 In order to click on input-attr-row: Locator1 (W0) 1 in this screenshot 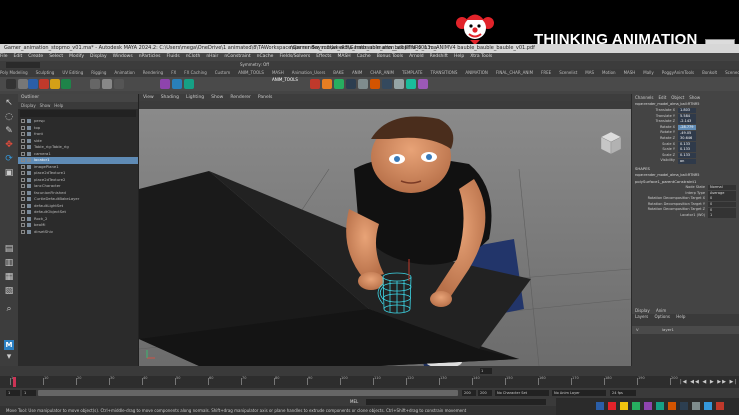, I will do `click(685, 216)`.